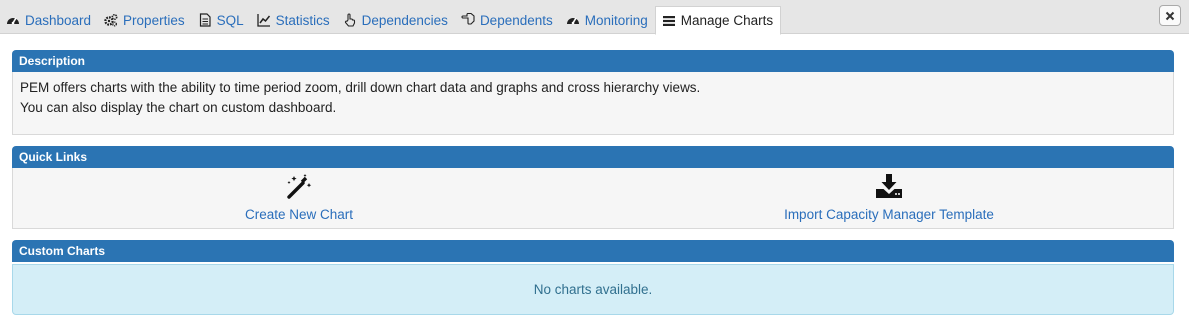 This screenshot has width=1189, height=325. I want to click on gears-icon, so click(111, 20).